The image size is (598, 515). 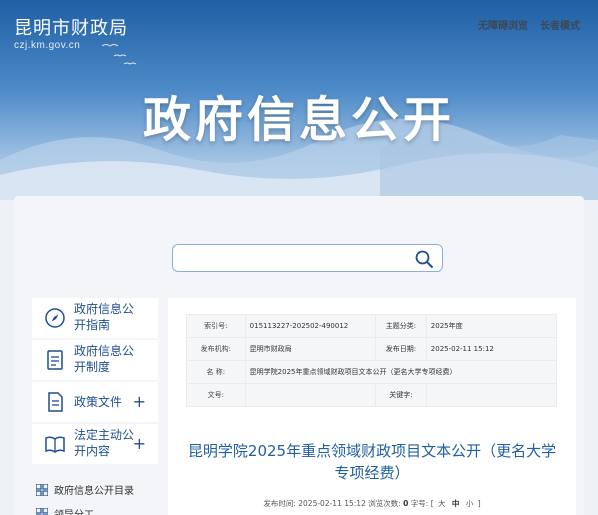 What do you see at coordinates (491, 326) in the screenshot?
I see `meta-value: 2025年度` at bounding box center [491, 326].